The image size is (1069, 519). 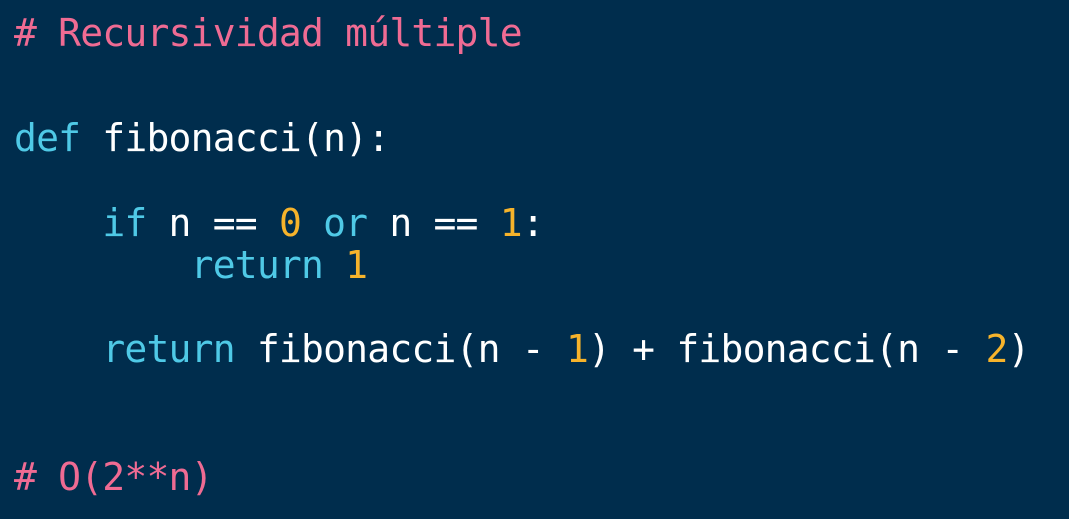 What do you see at coordinates (345, 223) in the screenshot?
I see `code-token-keyword: or` at bounding box center [345, 223].